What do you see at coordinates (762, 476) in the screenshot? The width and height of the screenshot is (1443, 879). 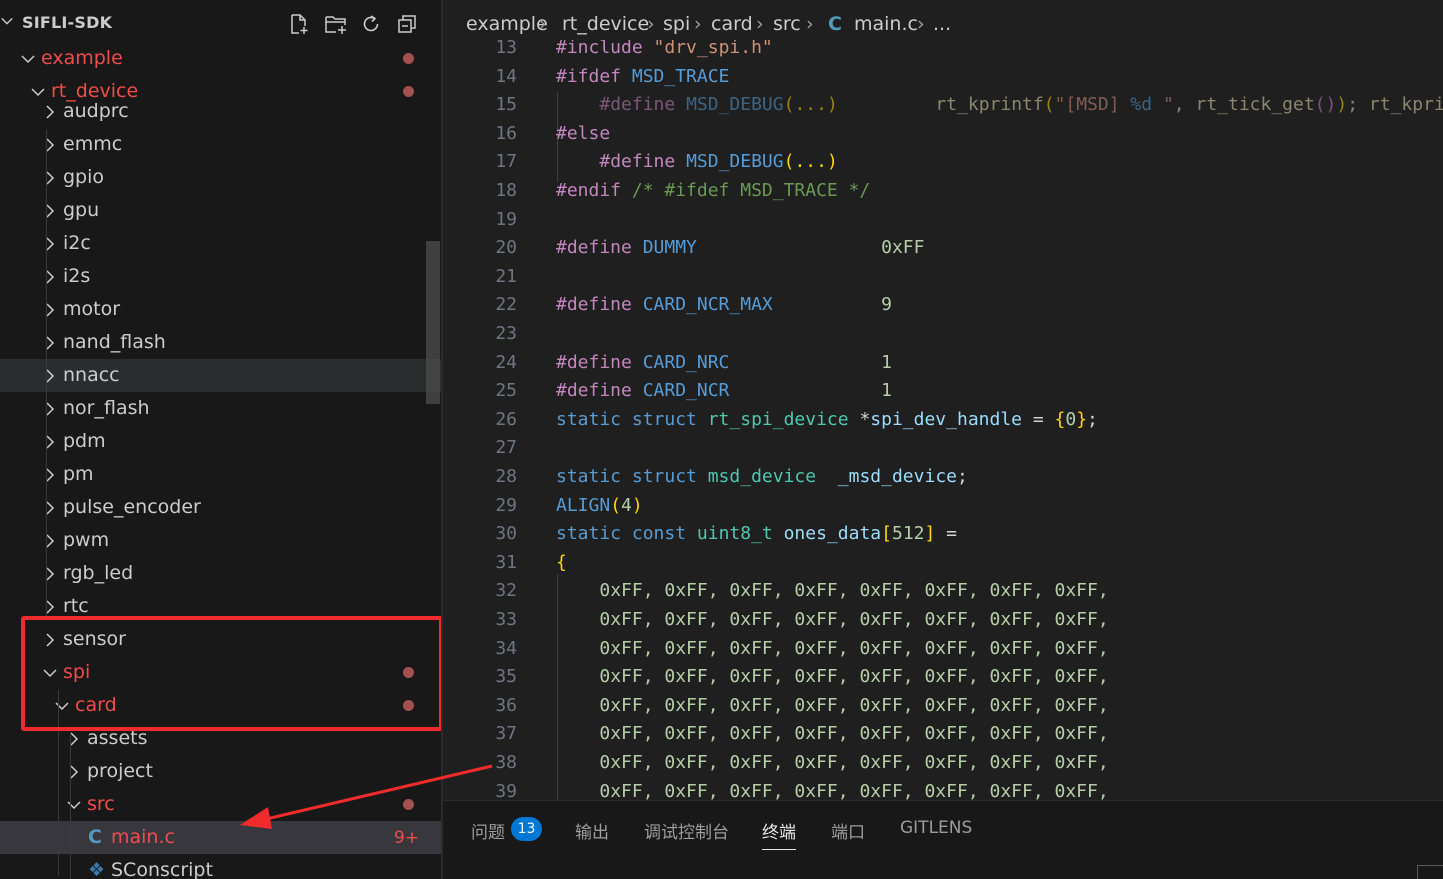 I see `code-text: static struct msd_device _msd_device;` at bounding box center [762, 476].